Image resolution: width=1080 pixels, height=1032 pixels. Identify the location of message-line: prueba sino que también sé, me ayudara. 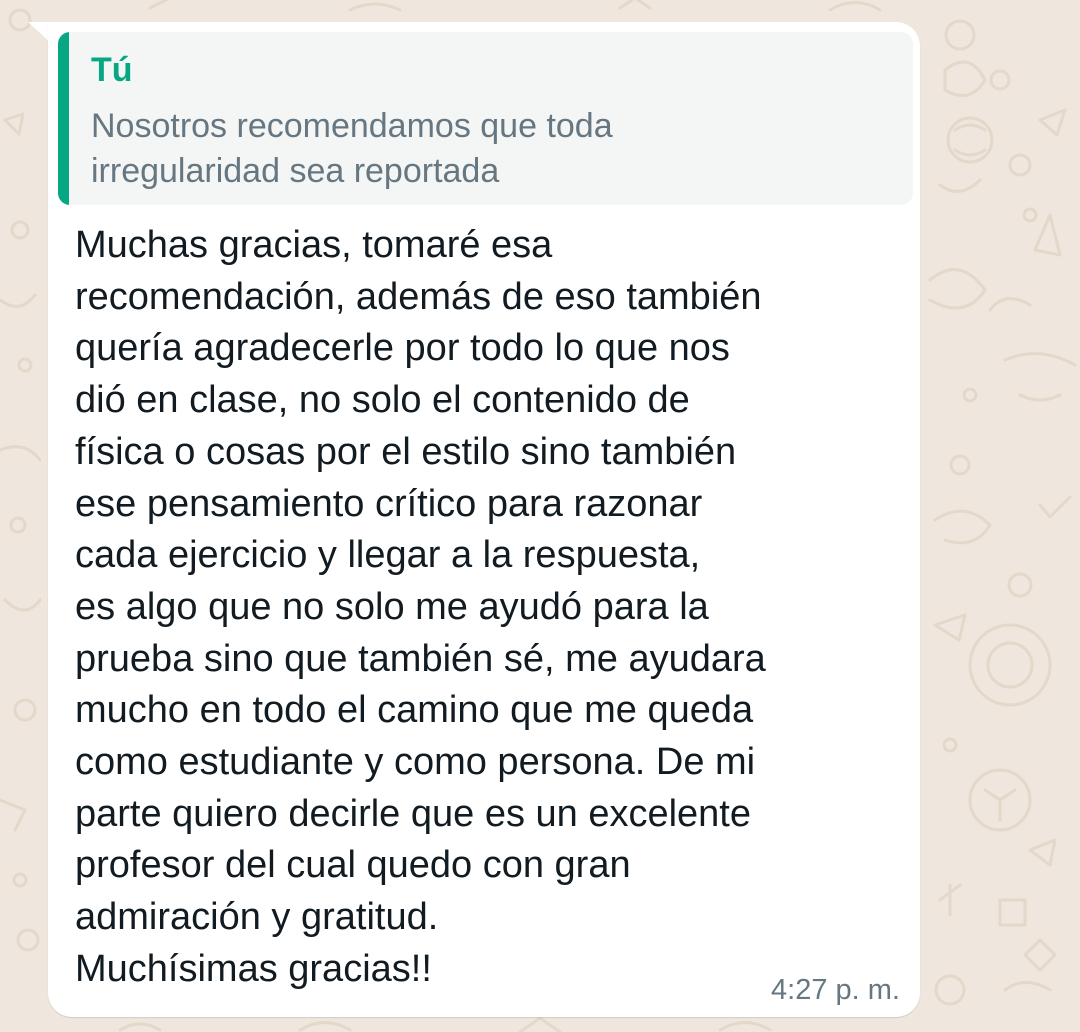
(420, 658).